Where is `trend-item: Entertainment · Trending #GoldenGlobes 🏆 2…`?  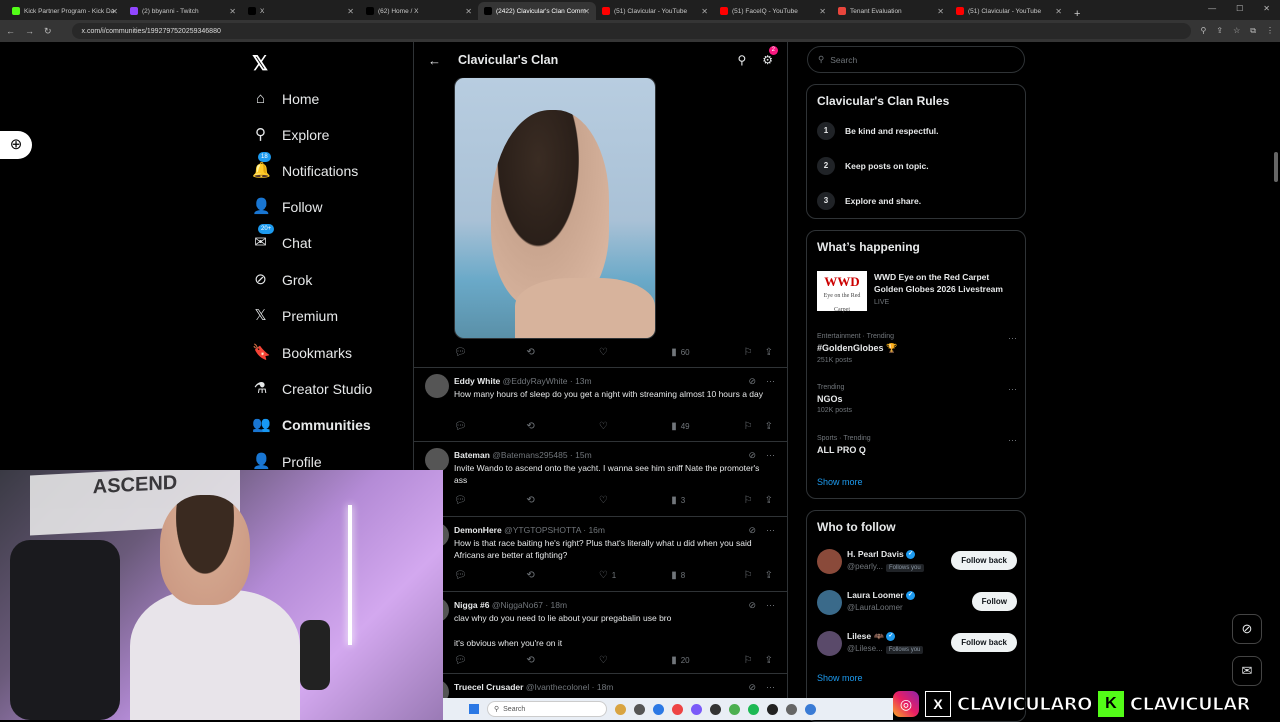 trend-item: Entertainment · Trending #GoldenGlobes 🏆 2… is located at coordinates (917, 348).